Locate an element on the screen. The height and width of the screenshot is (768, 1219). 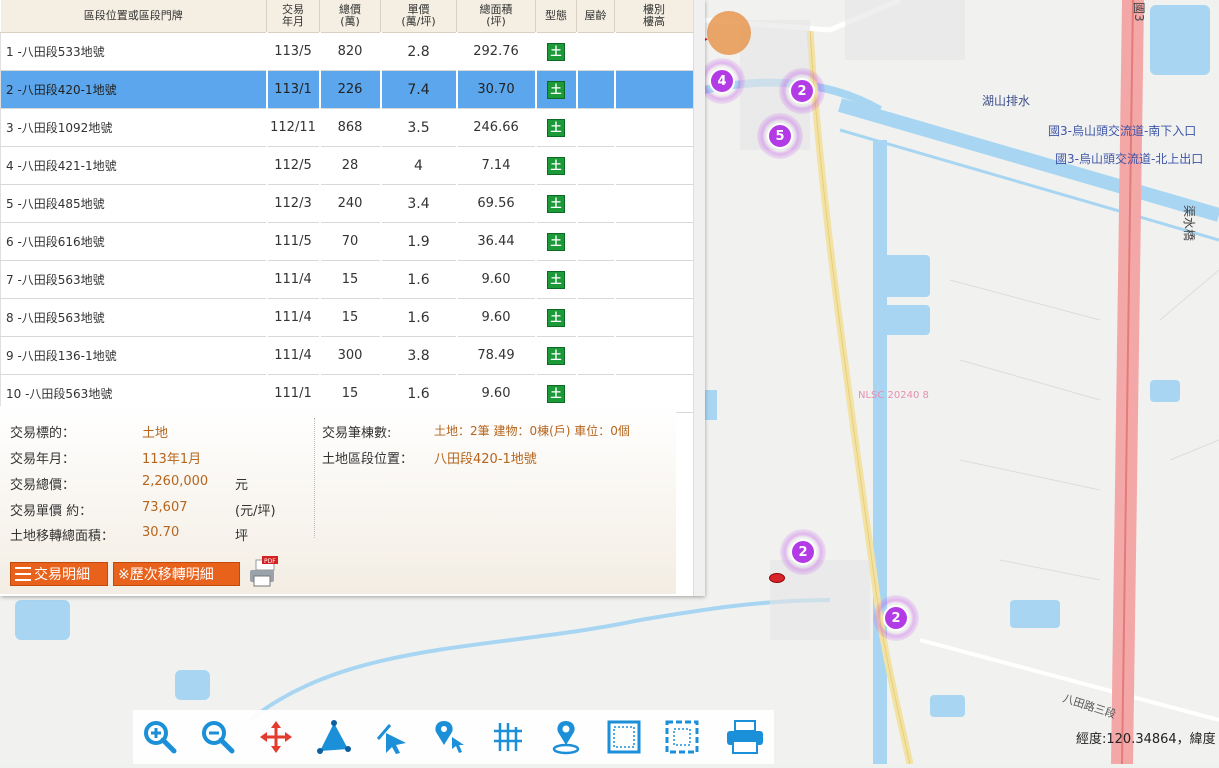
transfer-history-label: ※歷次移轉明細 is located at coordinates (166, 575).